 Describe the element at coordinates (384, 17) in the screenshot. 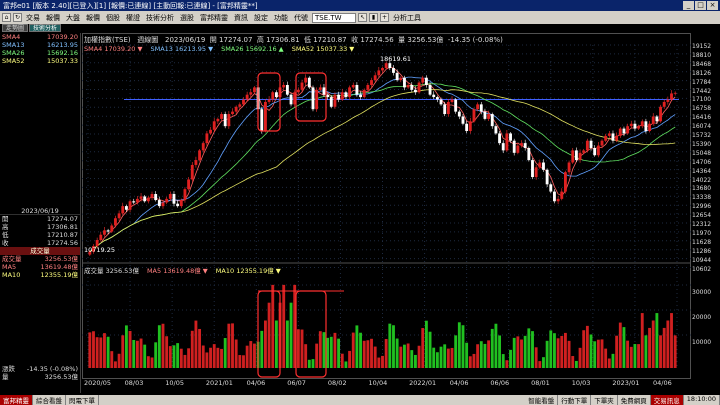

I see `crosshair-icon: +` at that location.